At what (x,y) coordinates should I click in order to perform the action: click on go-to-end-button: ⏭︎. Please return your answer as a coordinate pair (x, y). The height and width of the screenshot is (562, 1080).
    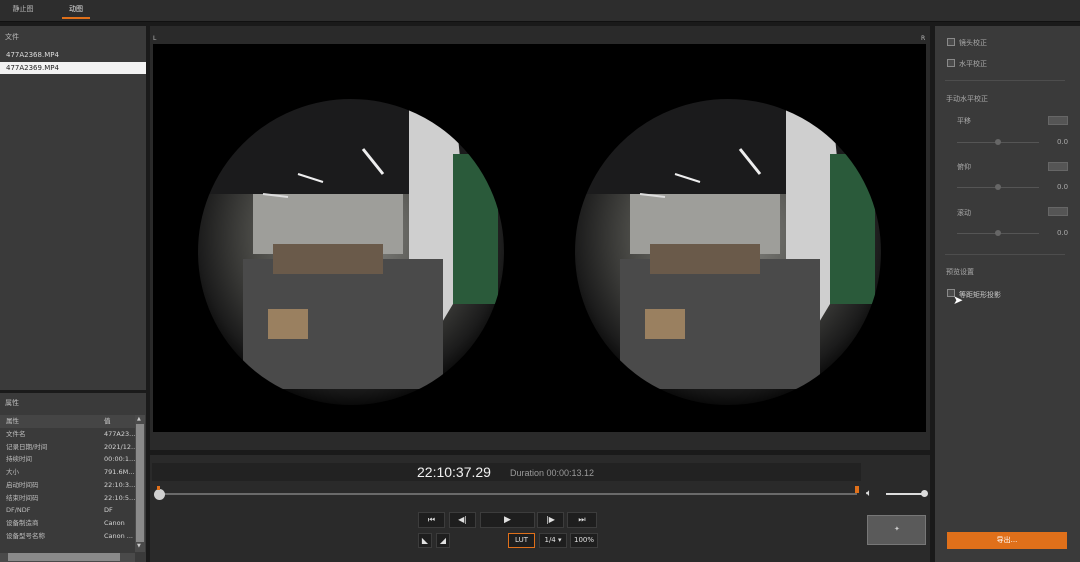
    Looking at the image, I should click on (582, 520).